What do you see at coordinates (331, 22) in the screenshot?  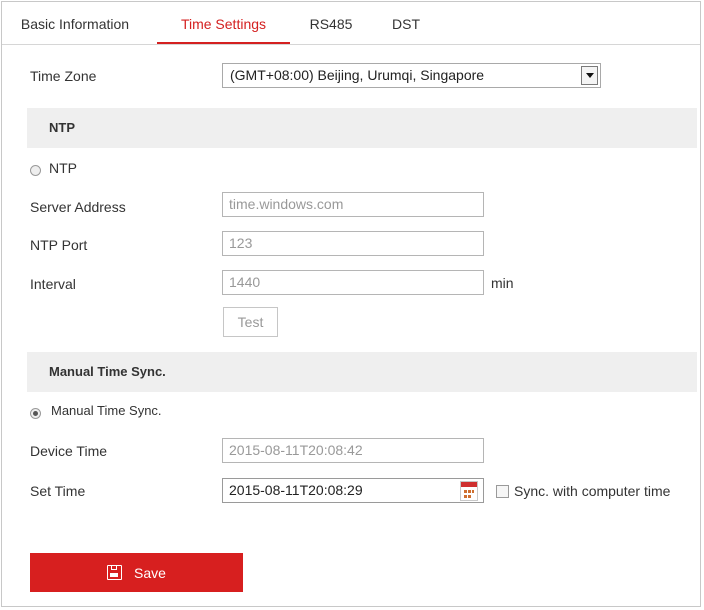 I see `tab-rs485: RS485` at bounding box center [331, 22].